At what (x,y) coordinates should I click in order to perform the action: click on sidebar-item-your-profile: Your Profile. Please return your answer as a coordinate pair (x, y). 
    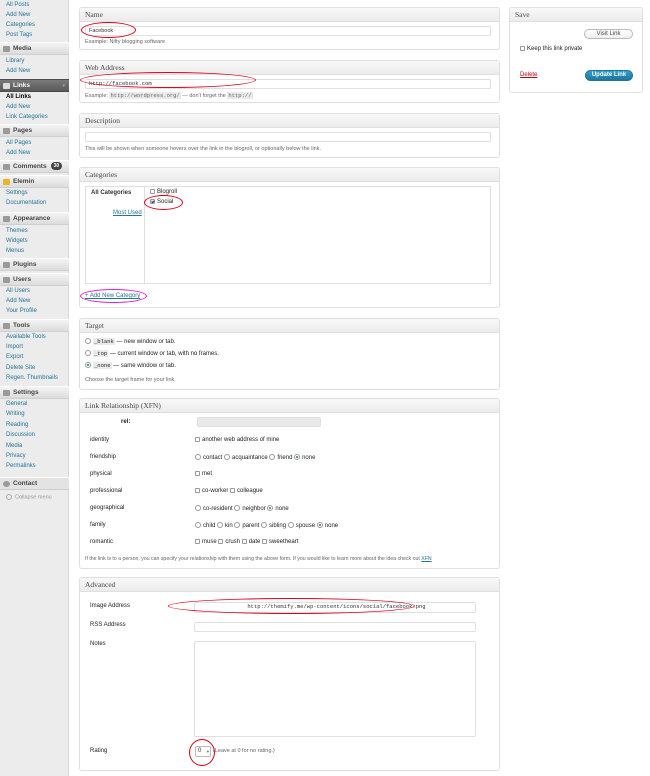
    Looking at the image, I should click on (21, 311).